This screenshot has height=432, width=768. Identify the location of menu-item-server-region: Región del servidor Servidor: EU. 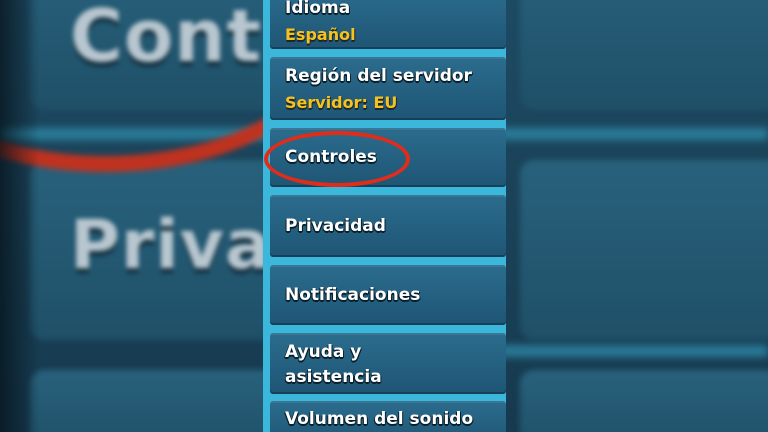
(388, 88).